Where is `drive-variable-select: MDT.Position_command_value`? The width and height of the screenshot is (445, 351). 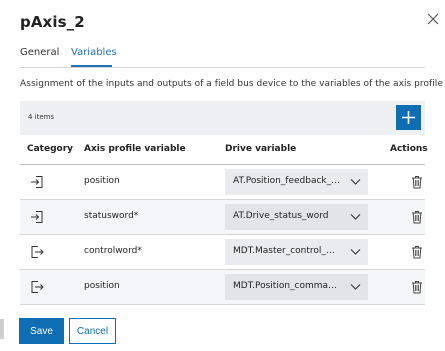 drive-variable-select: MDT.Position_command_value is located at coordinates (296, 287).